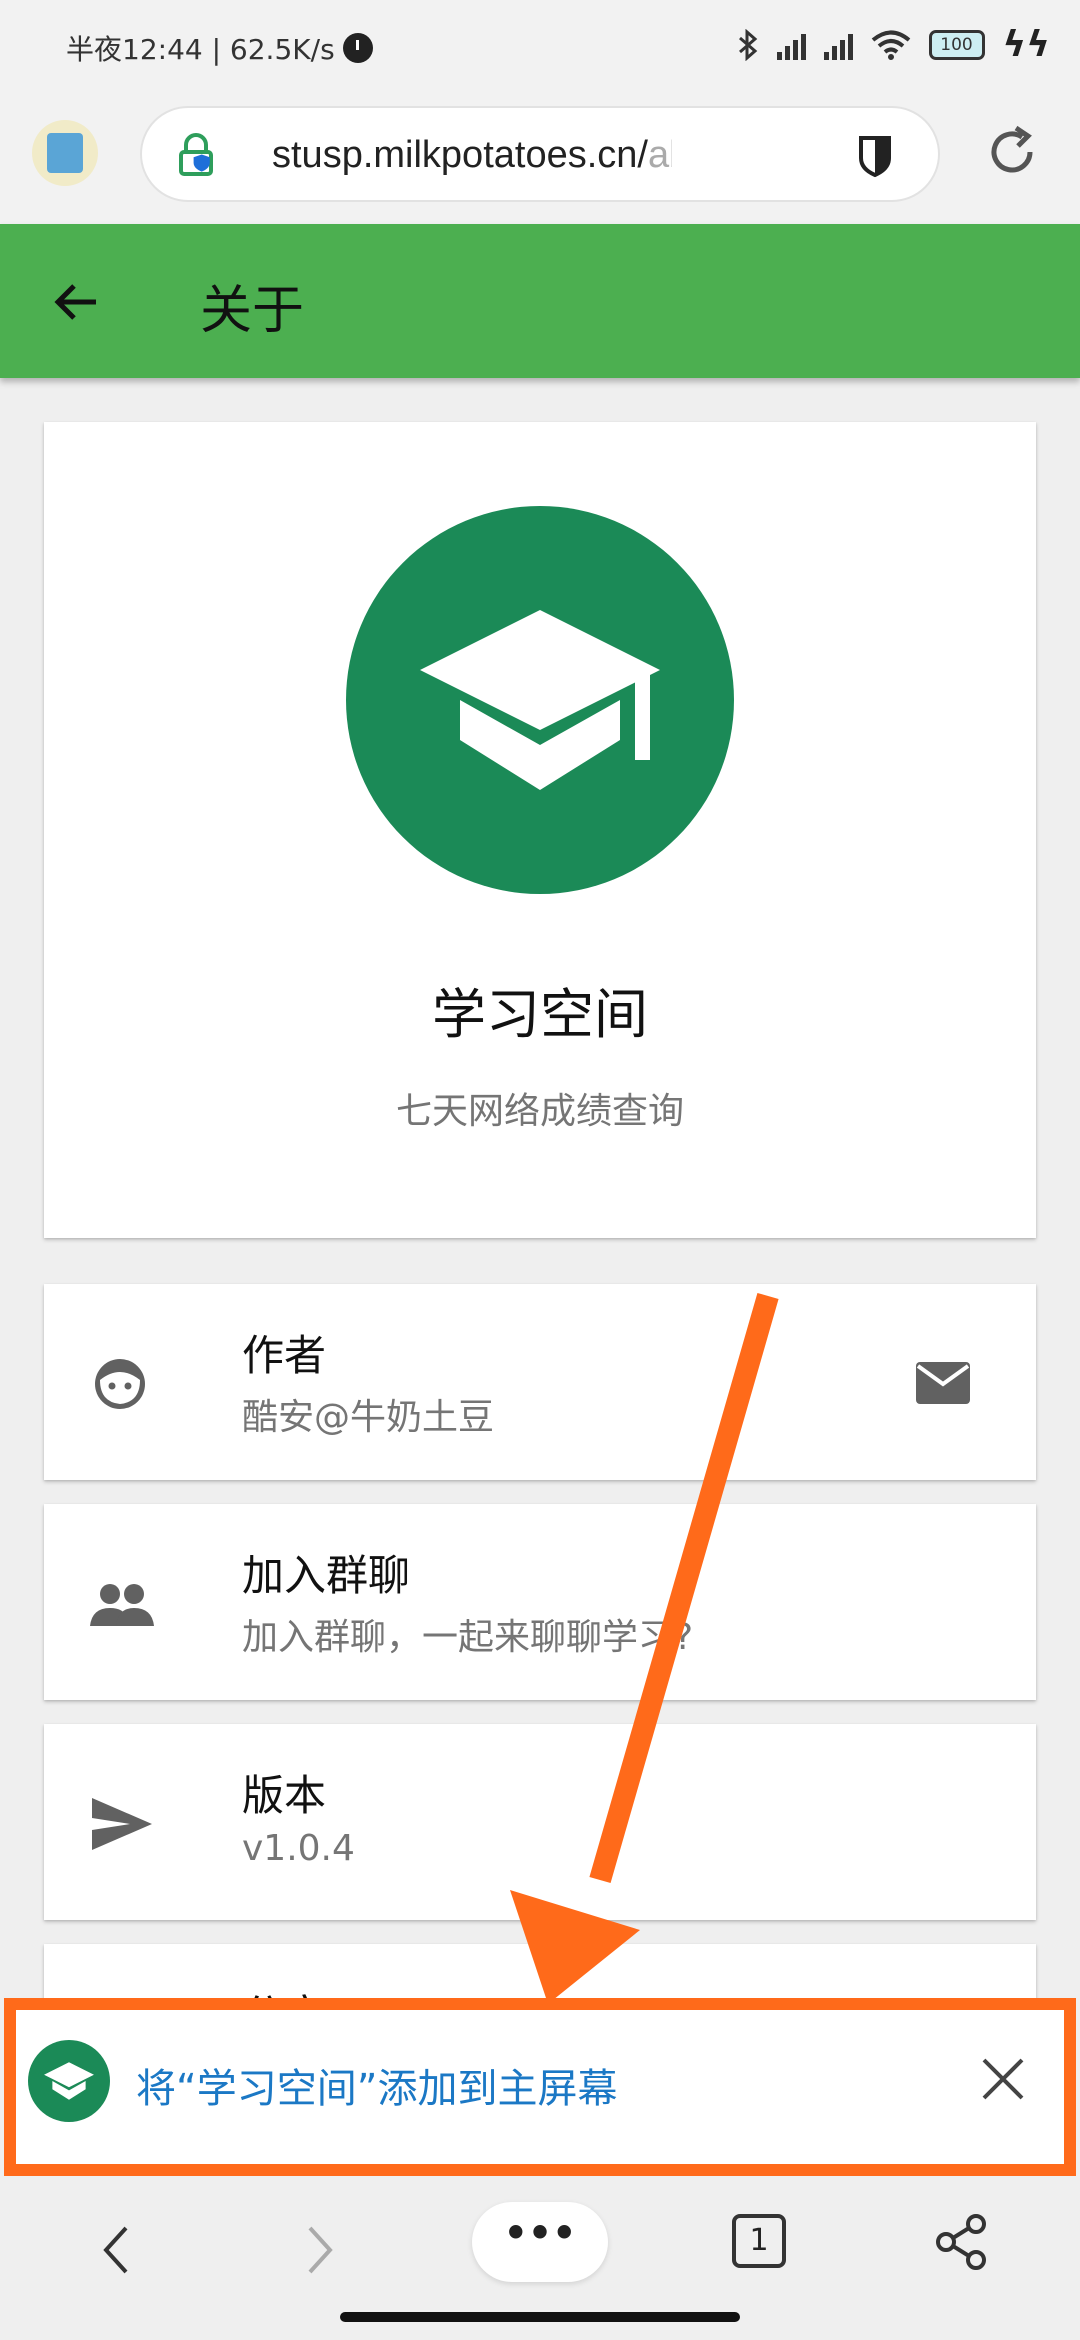 The height and width of the screenshot is (2340, 1080). Describe the element at coordinates (540, 1014) in the screenshot. I see `app-name: 学习空间` at that location.